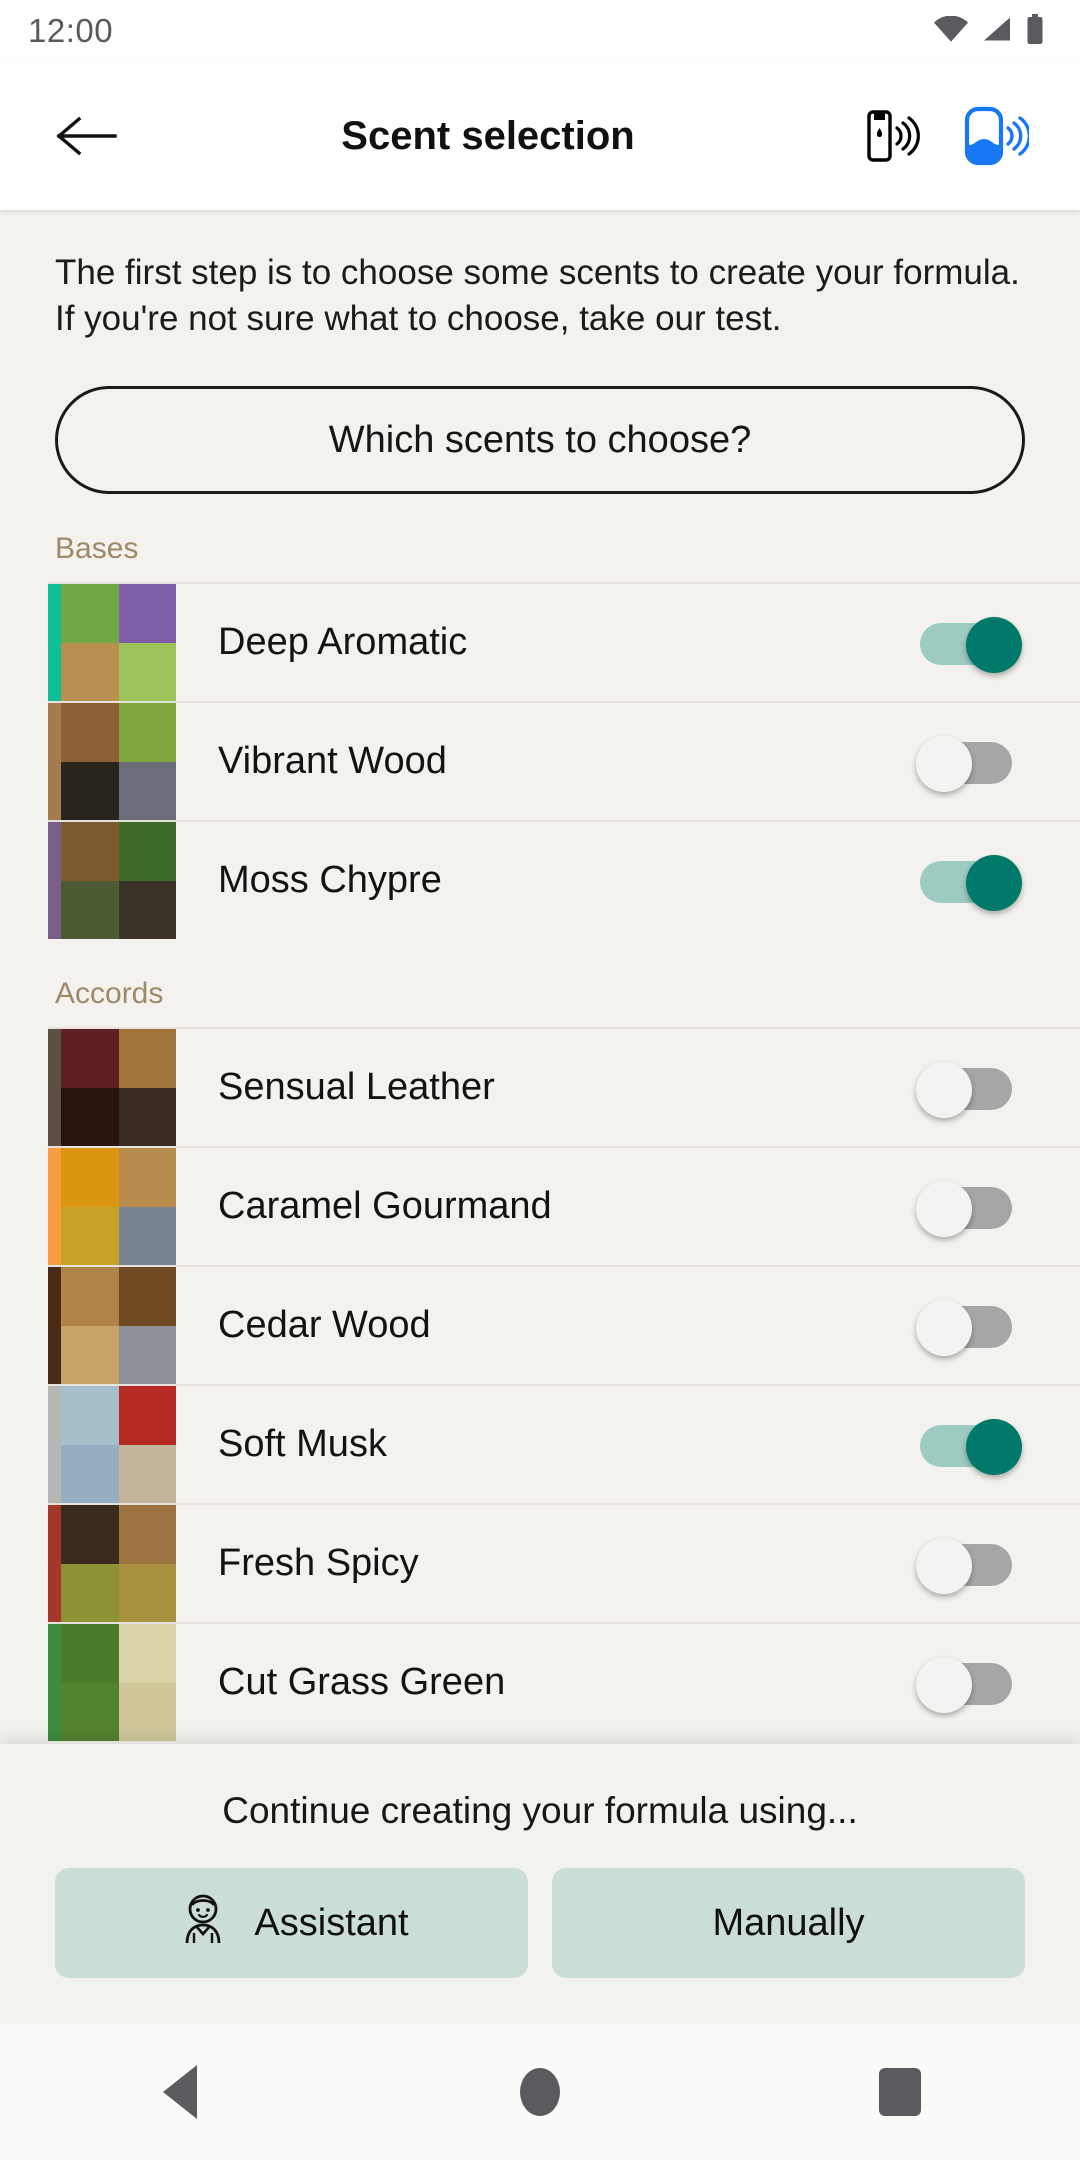 This screenshot has width=1080, height=2160. What do you see at coordinates (540, 1923) in the screenshot?
I see `bottom-sheet-buttons: Assistant Manually` at bounding box center [540, 1923].